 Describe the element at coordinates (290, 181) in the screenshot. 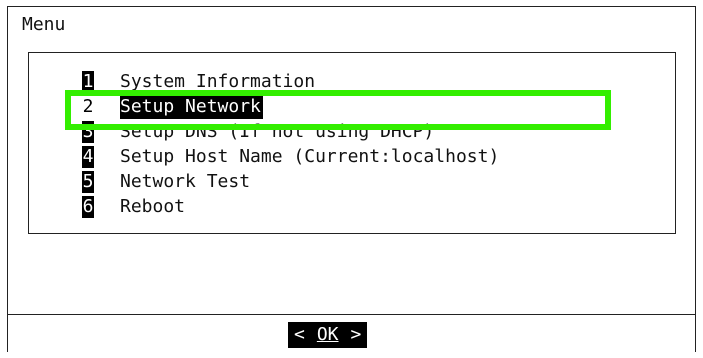

I see `menu-item-network-test: 5 Network Test` at that location.